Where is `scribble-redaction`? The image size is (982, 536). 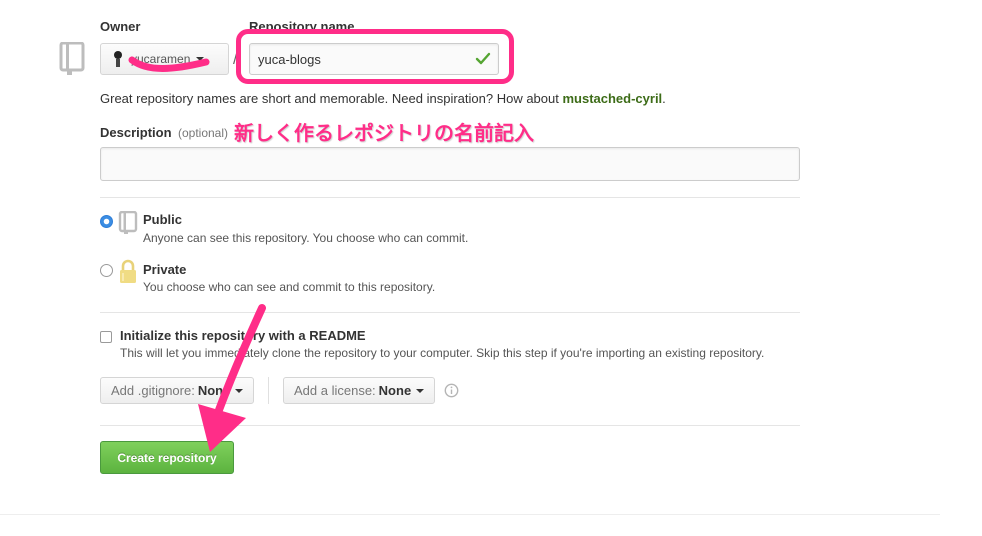 scribble-redaction is located at coordinates (169, 62).